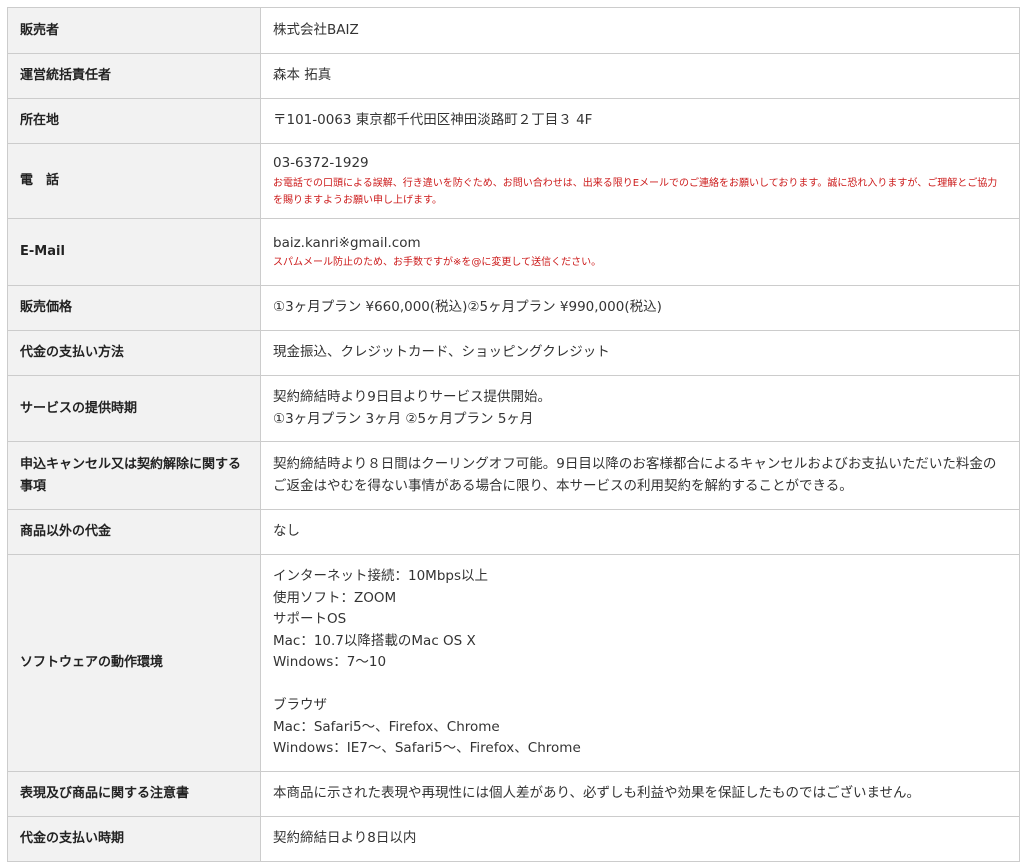  What do you see at coordinates (310, 619) in the screenshot?
I see `software-env-line: サポートOS` at bounding box center [310, 619].